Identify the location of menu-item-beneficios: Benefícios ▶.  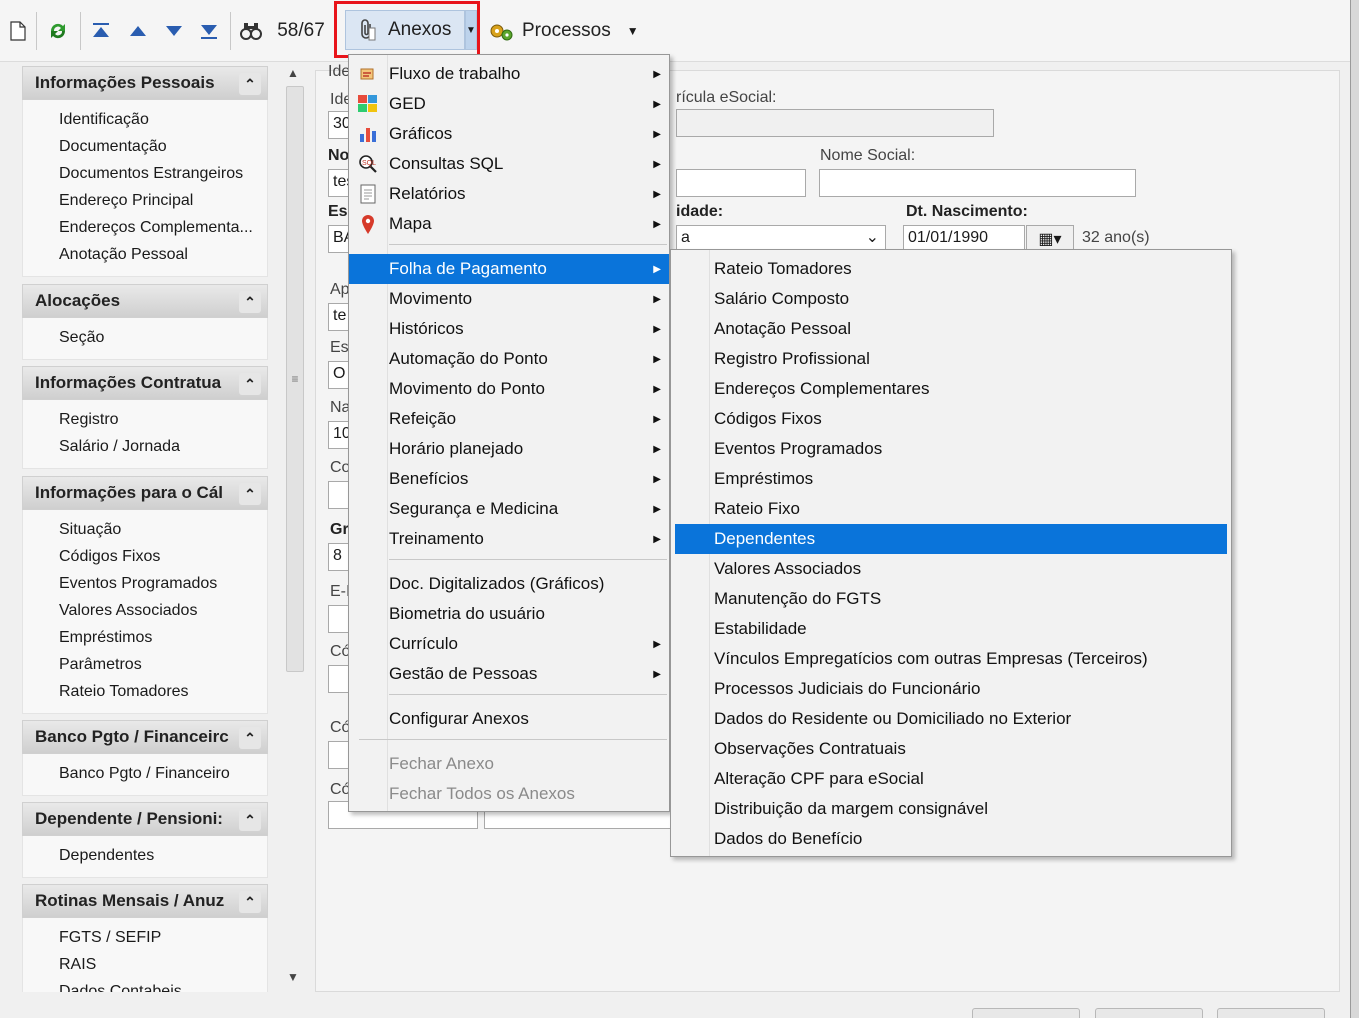
(509, 479).